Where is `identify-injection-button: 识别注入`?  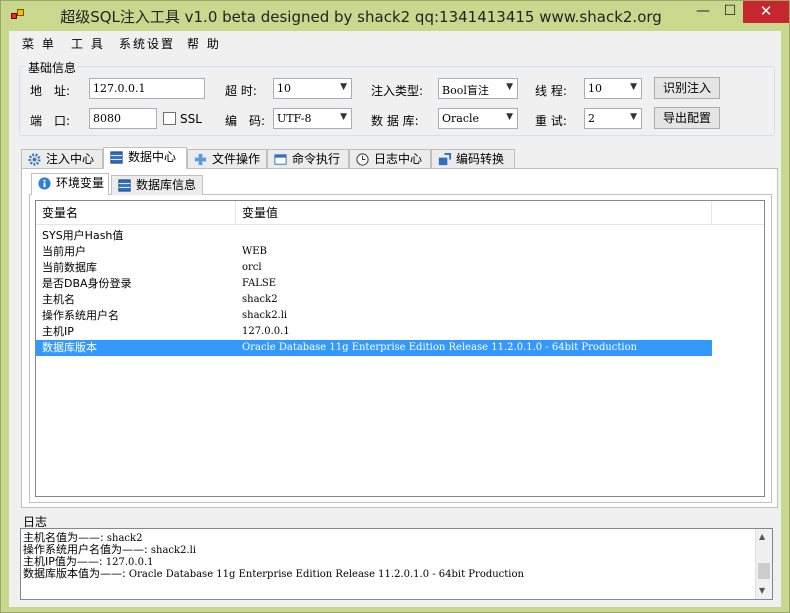 identify-injection-button: 识别注入 is located at coordinates (687, 88).